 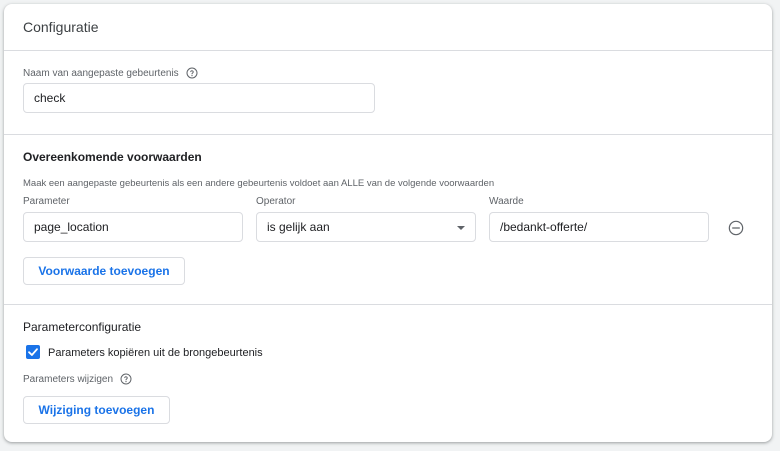 I want to click on operator-column-label: Operator, so click(x=276, y=201).